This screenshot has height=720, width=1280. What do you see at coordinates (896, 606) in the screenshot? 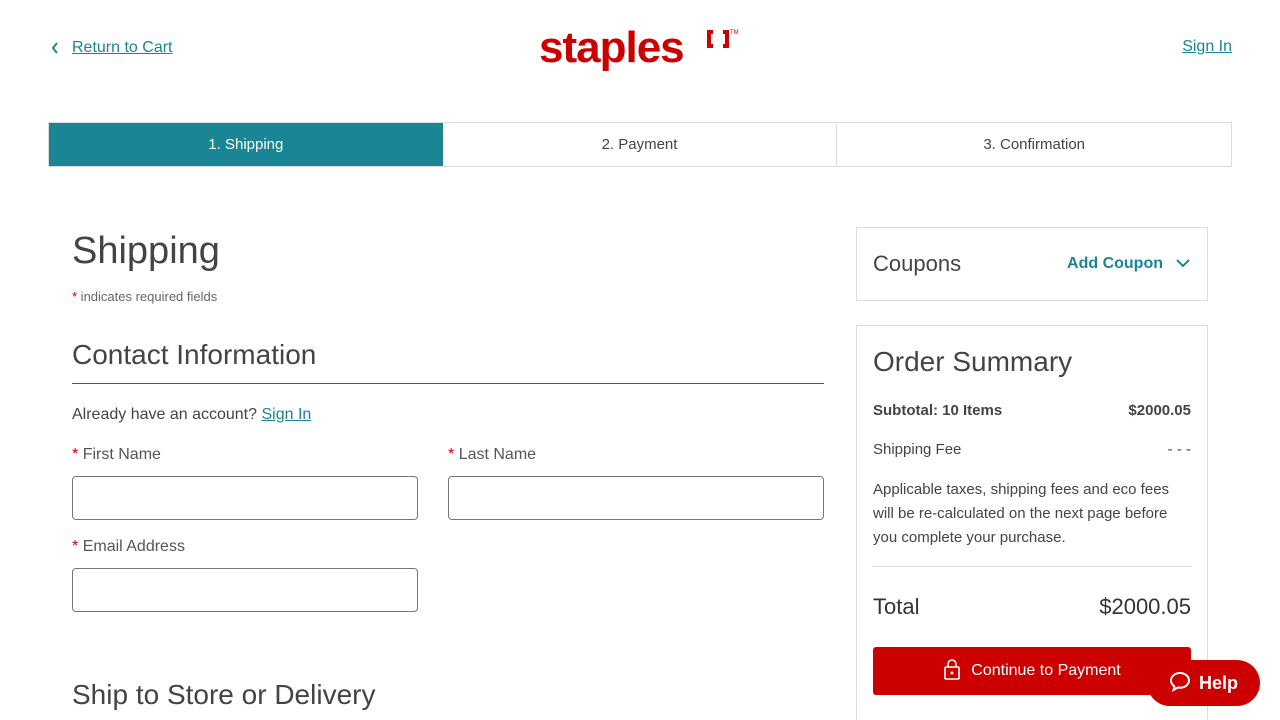
I see `total-label: Total` at bounding box center [896, 606].